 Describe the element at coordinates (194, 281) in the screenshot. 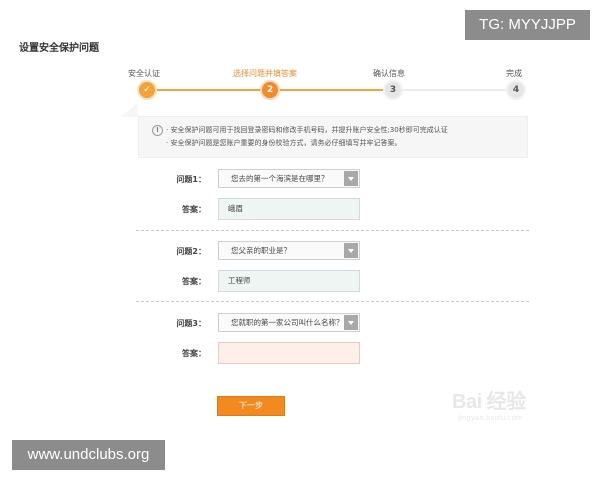

I see `answer-2-label: 答案：` at that location.